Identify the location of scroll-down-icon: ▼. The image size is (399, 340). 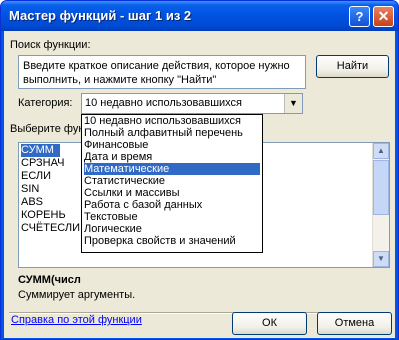
(381, 259).